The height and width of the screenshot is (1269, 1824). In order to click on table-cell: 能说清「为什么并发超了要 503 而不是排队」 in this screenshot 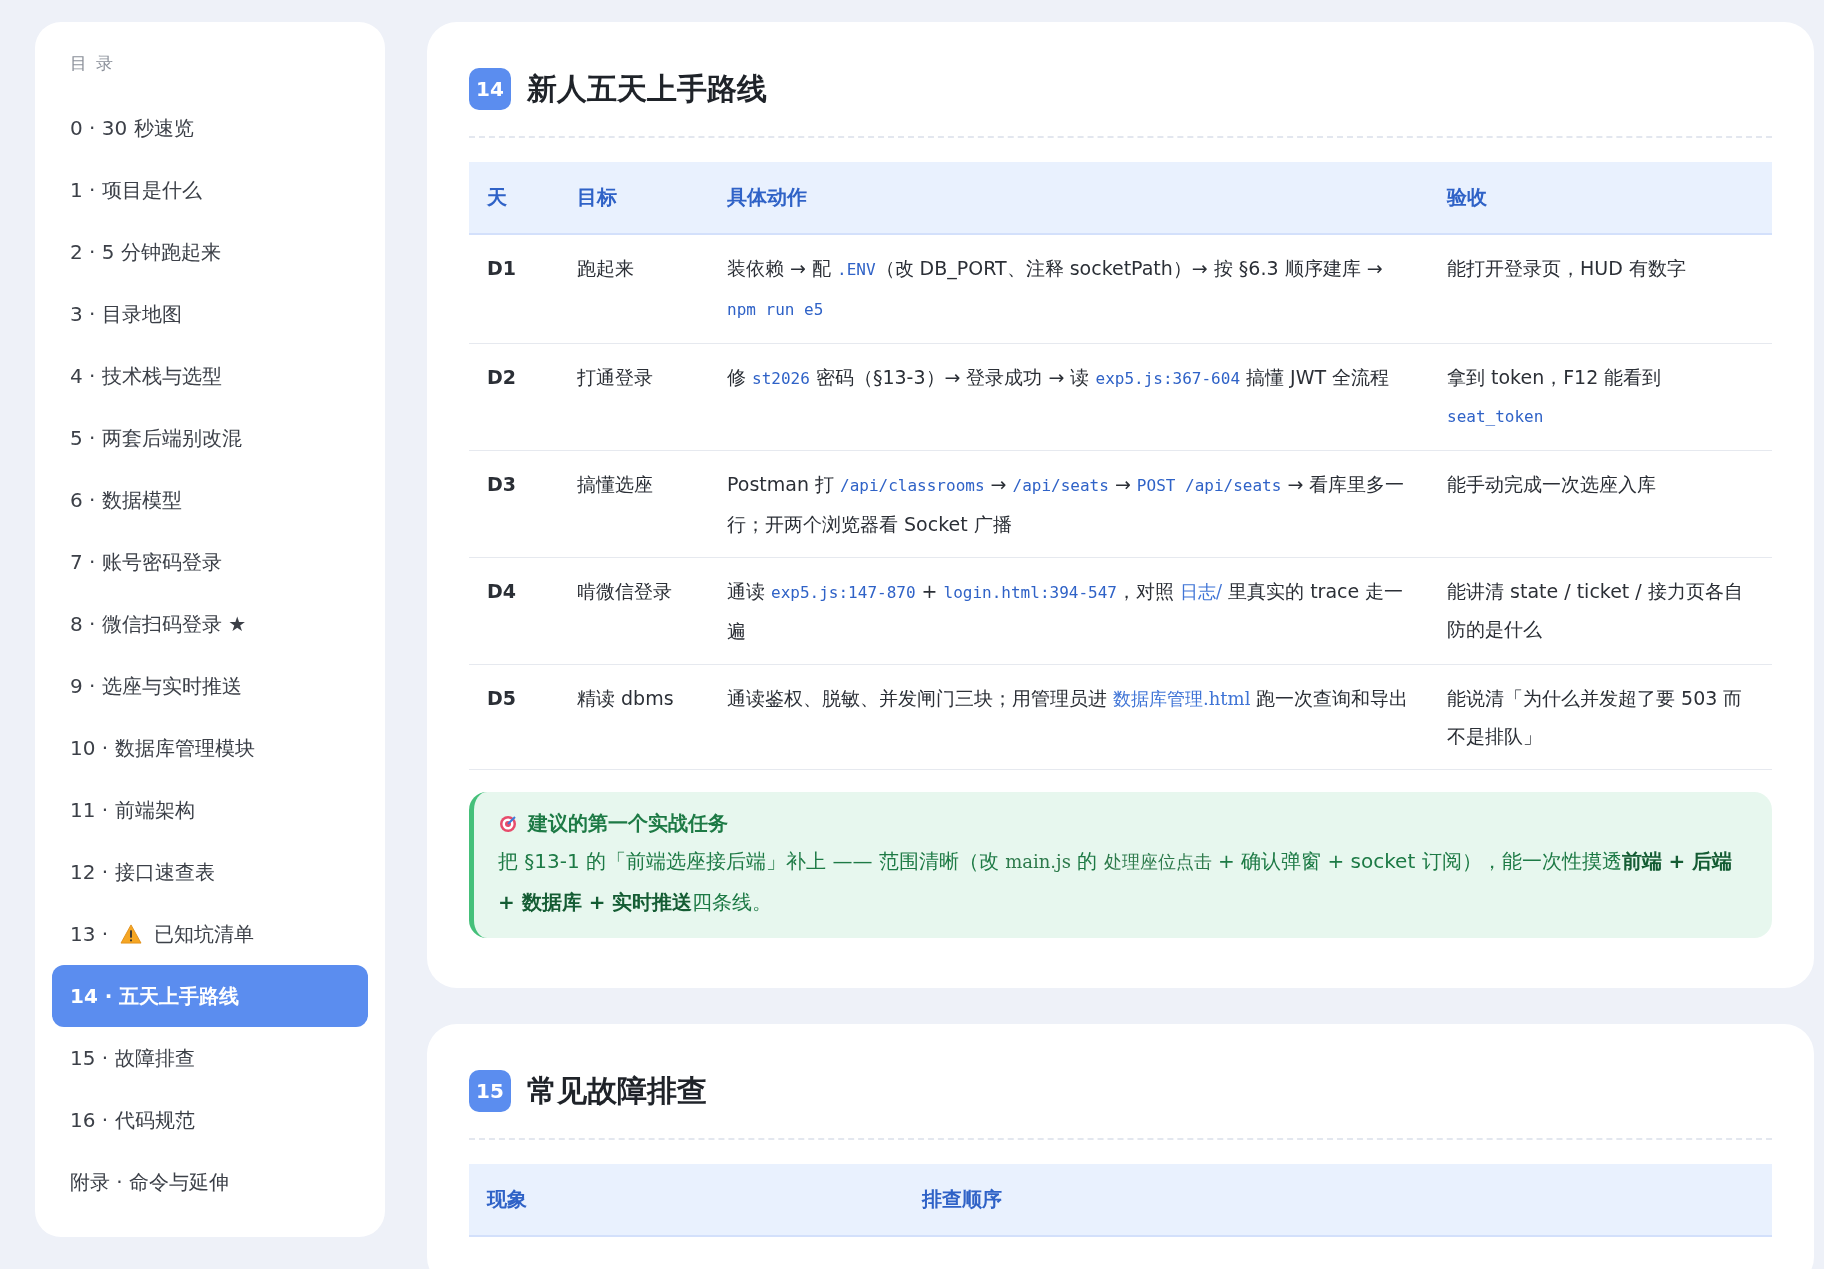, I will do `click(1600, 717)`.